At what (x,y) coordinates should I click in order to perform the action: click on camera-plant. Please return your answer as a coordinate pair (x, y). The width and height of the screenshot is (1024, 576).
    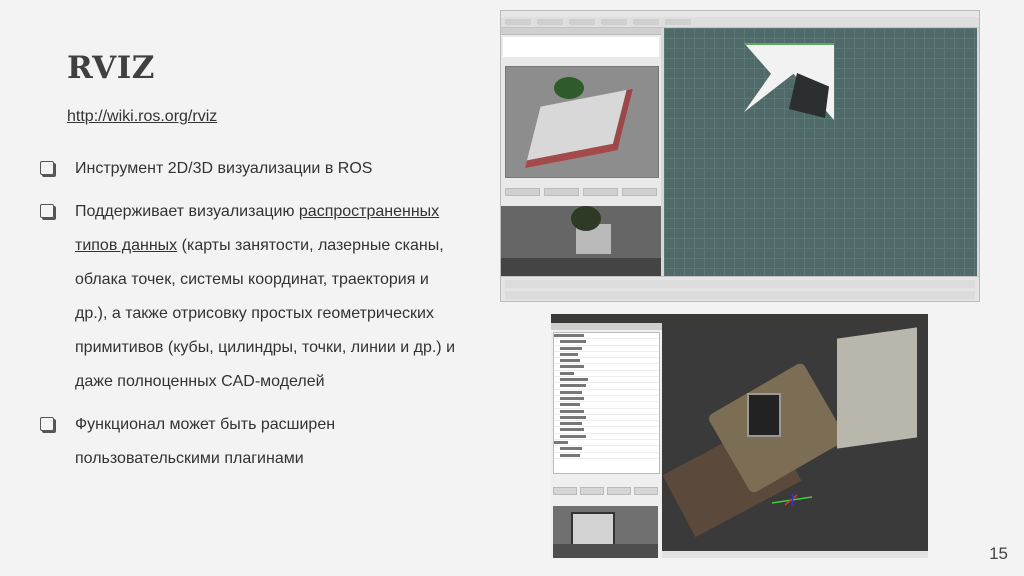
    Looking at the image, I should click on (586, 218).